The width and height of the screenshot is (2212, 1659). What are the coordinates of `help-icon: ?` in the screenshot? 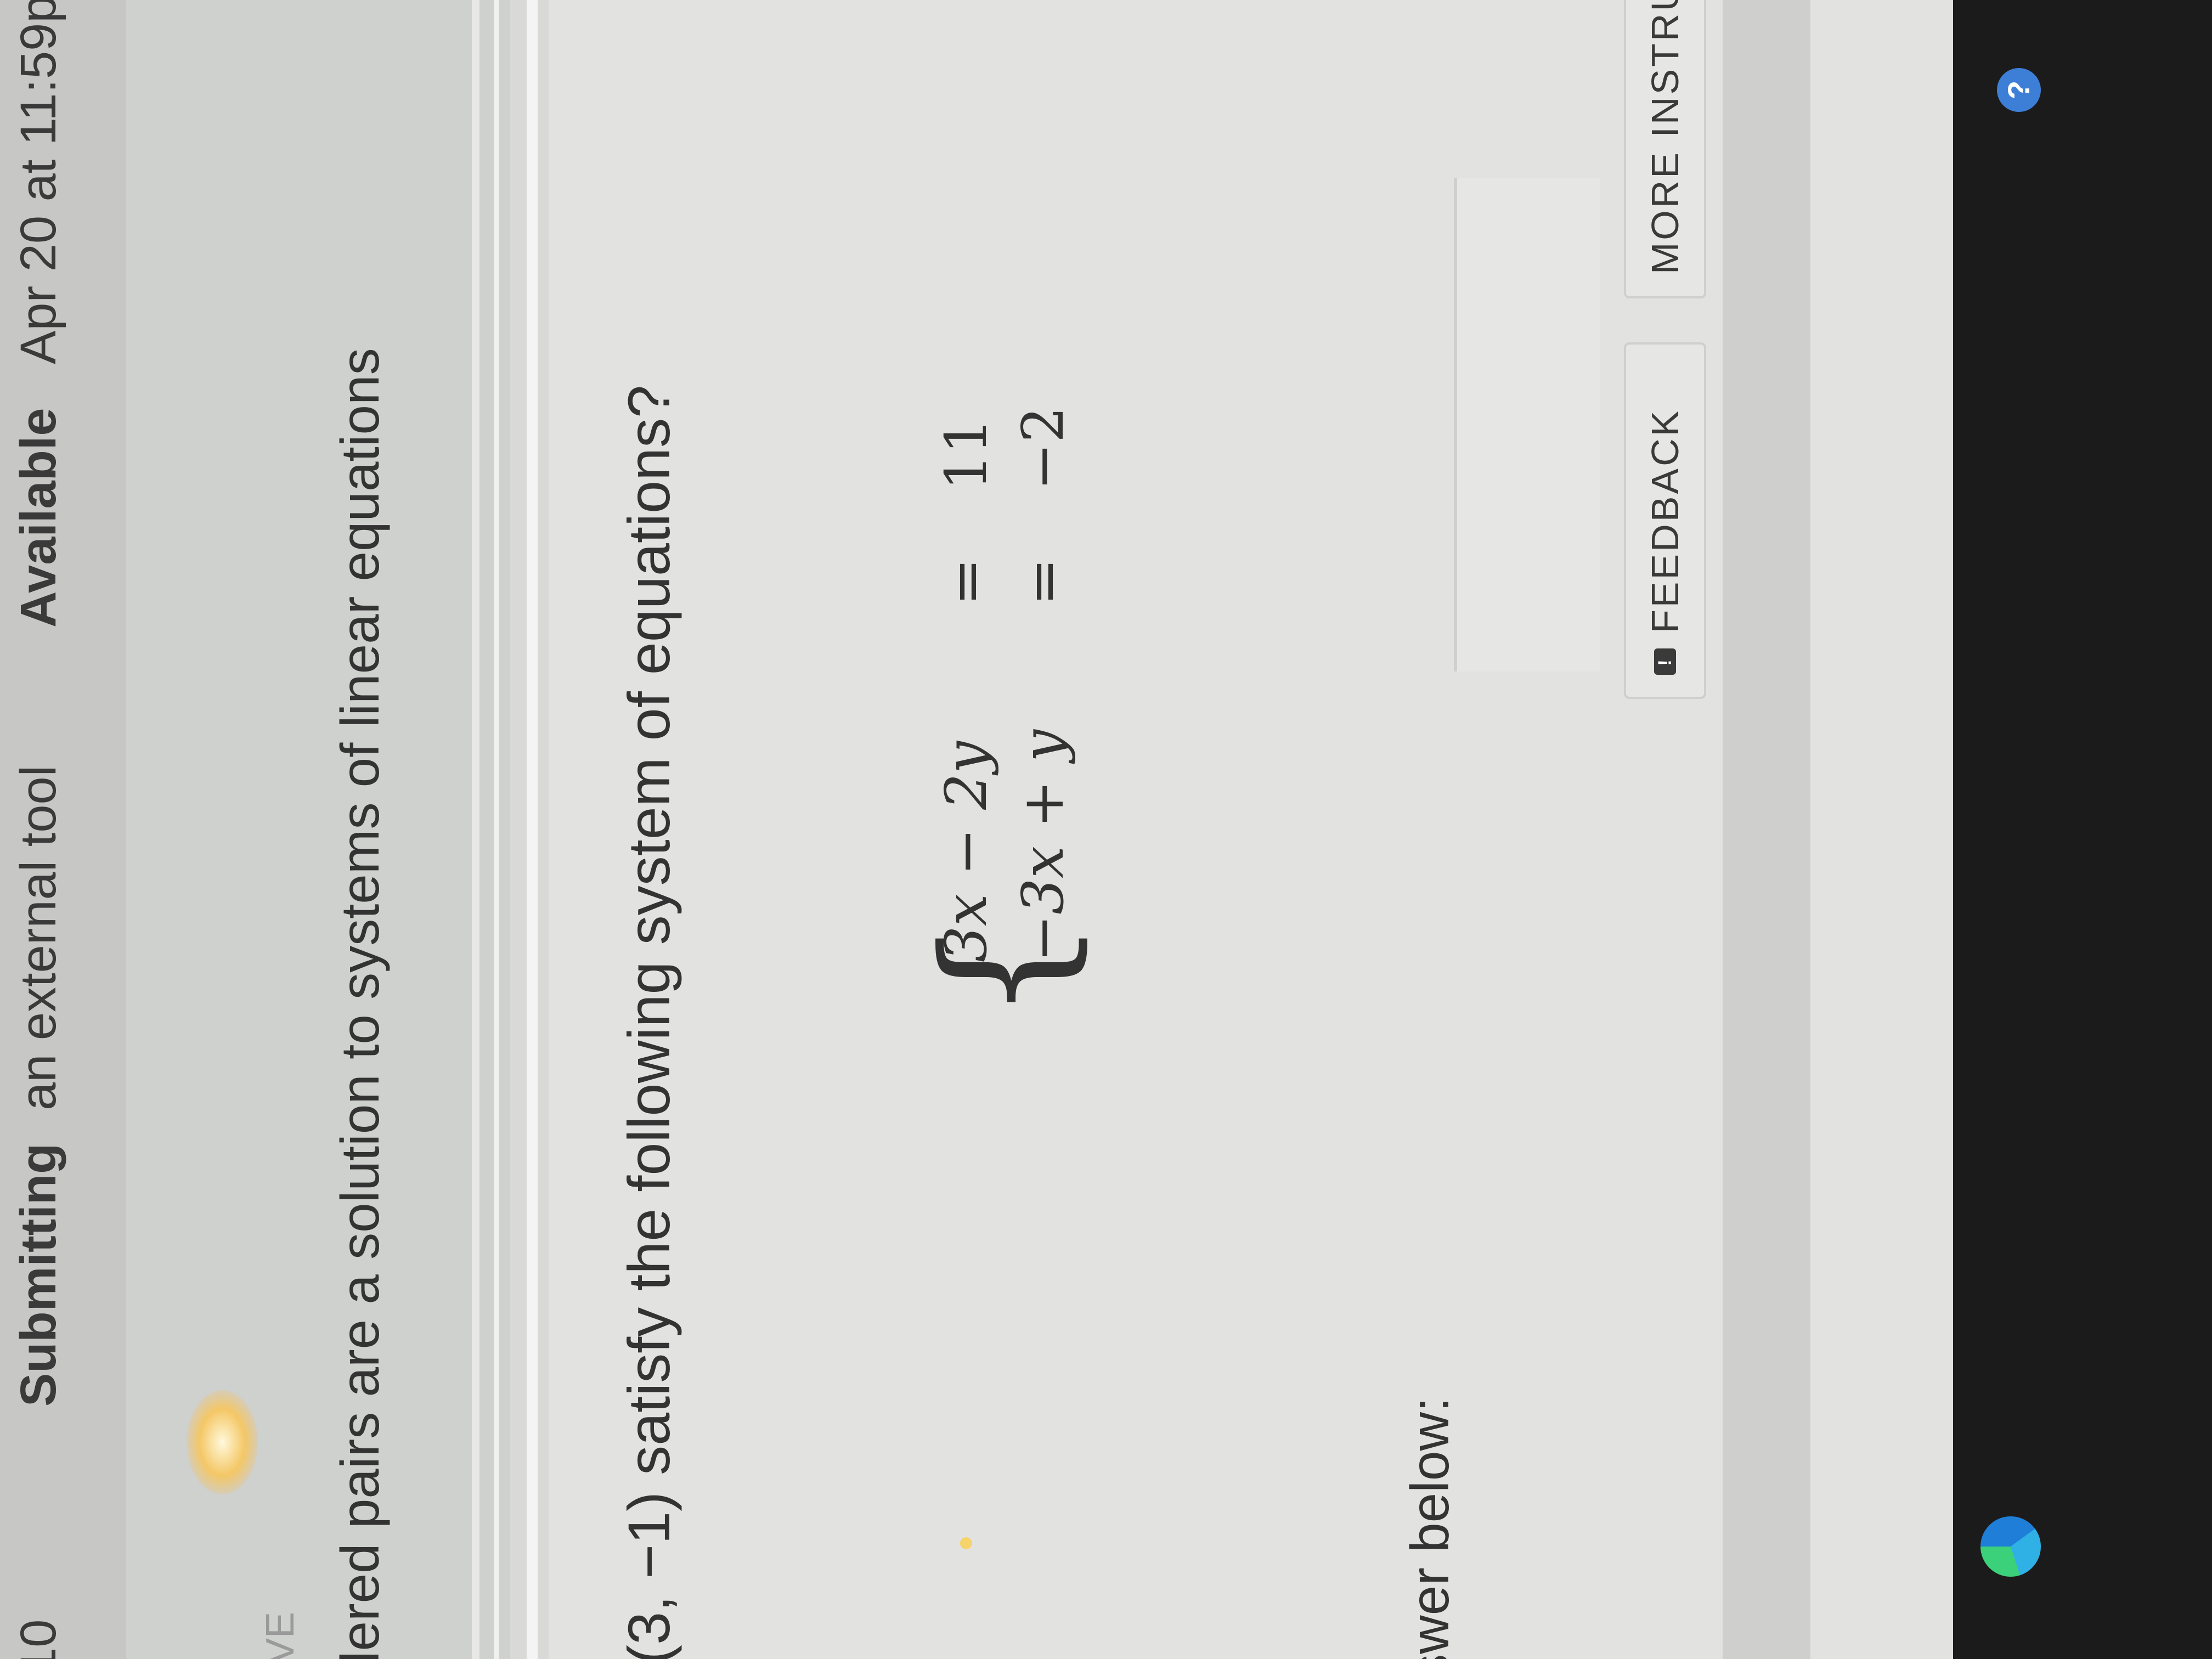 It's located at (2019, 90).